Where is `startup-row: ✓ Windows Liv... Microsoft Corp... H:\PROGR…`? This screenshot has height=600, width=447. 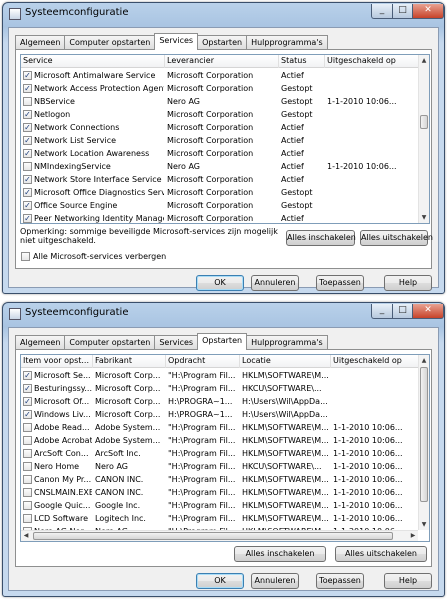 startup-row: ✓ Windows Liv... Microsoft Corp... H:\PROGR… is located at coordinates (220, 414).